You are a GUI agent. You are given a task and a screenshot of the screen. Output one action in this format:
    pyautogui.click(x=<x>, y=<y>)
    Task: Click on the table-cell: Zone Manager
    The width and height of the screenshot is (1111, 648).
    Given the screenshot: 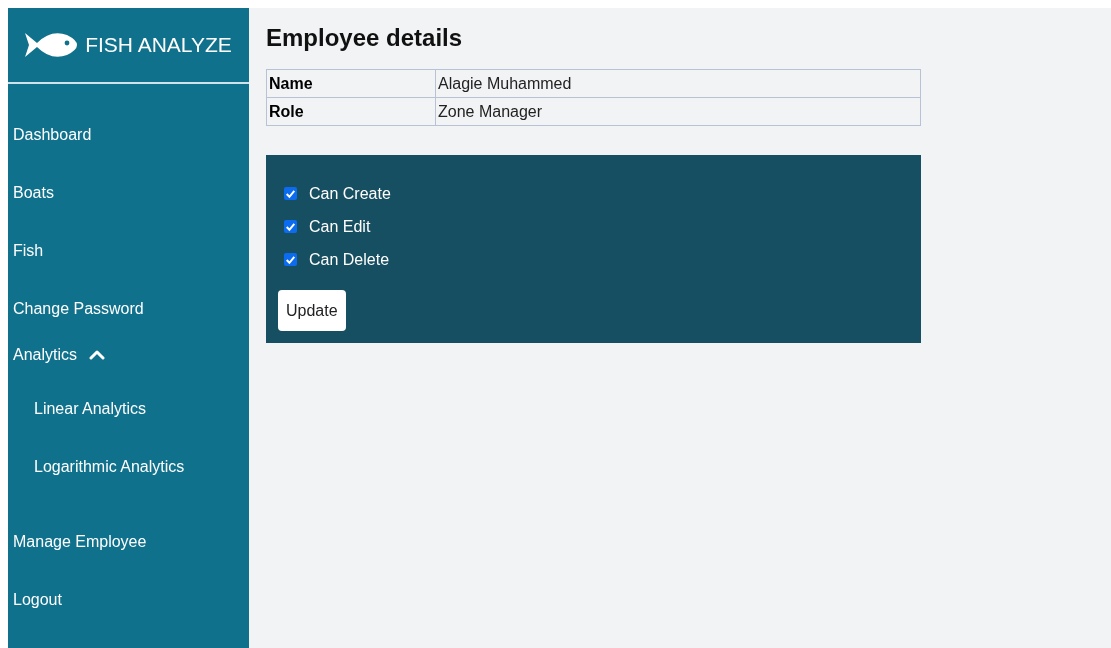 What is the action you would take?
    pyautogui.click(x=678, y=111)
    